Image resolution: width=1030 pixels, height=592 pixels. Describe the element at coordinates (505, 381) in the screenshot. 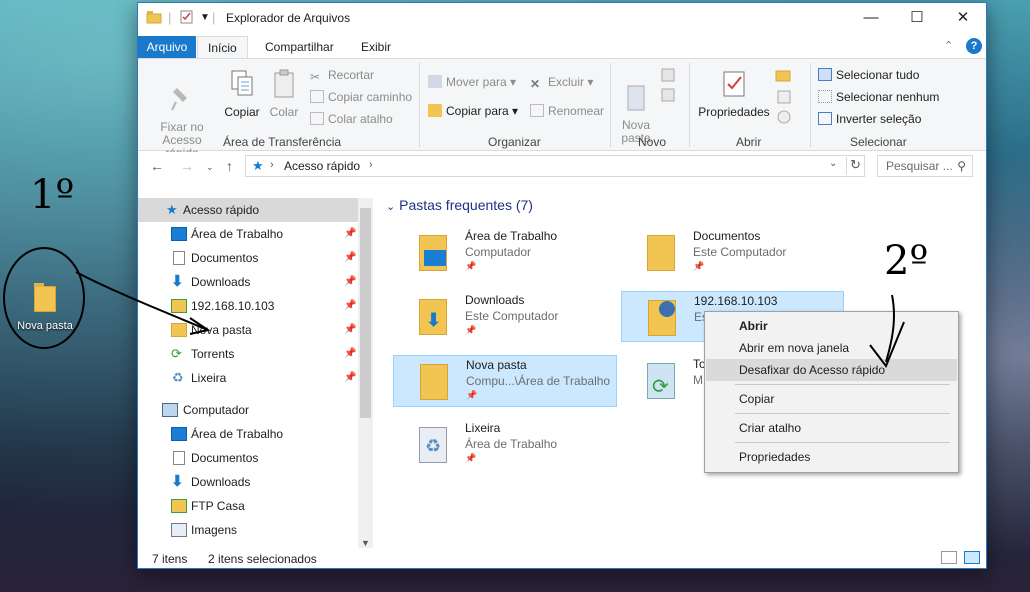

I see `tile-nova-pasta: Nova pasta Compu...\Área de Trabalho 📌` at that location.